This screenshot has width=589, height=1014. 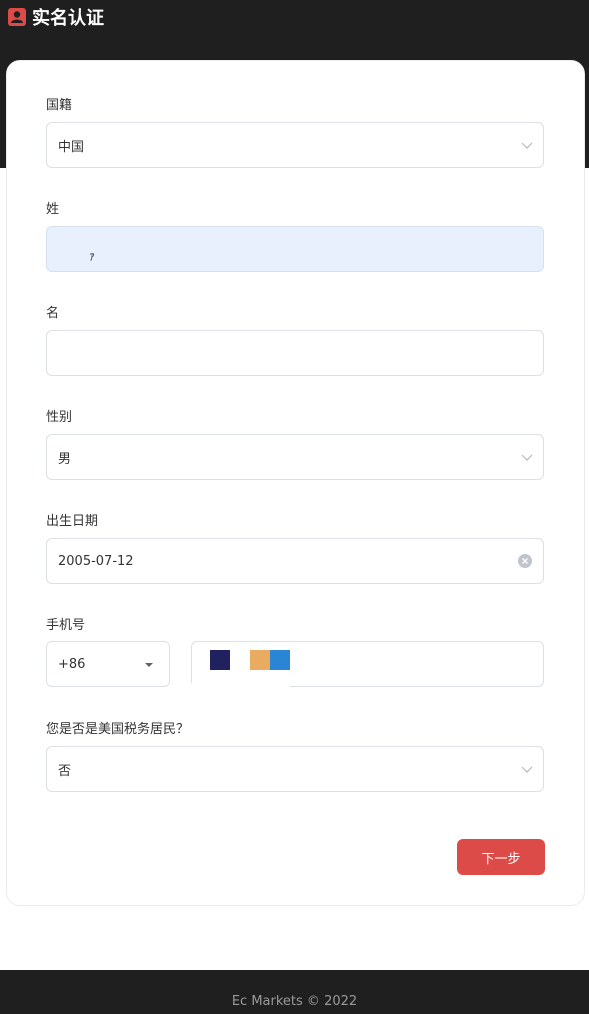 I want to click on first-name-input, so click(x=295, y=353).